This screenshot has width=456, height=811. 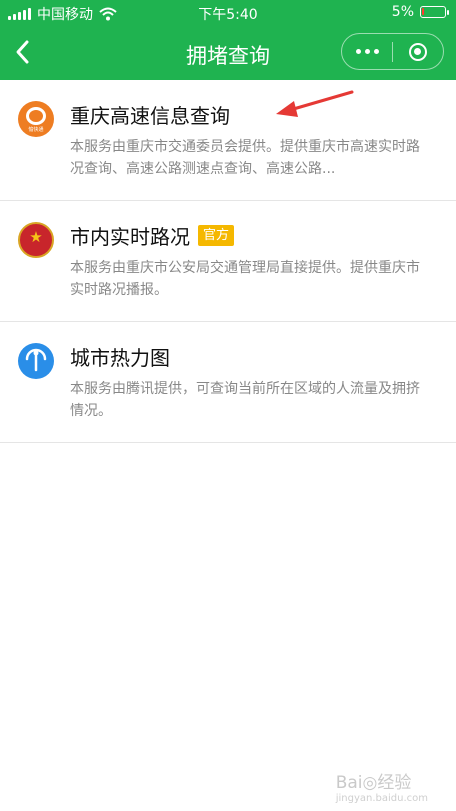 I want to click on more-button, so click(x=367, y=51).